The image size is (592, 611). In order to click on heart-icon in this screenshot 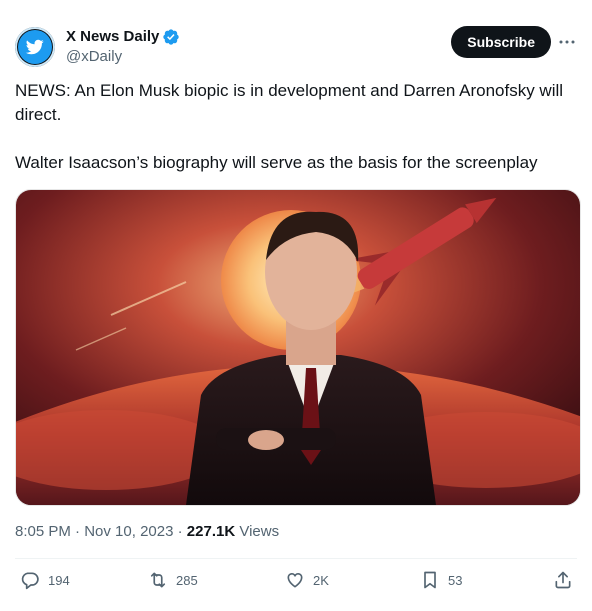, I will do `click(295, 580)`.